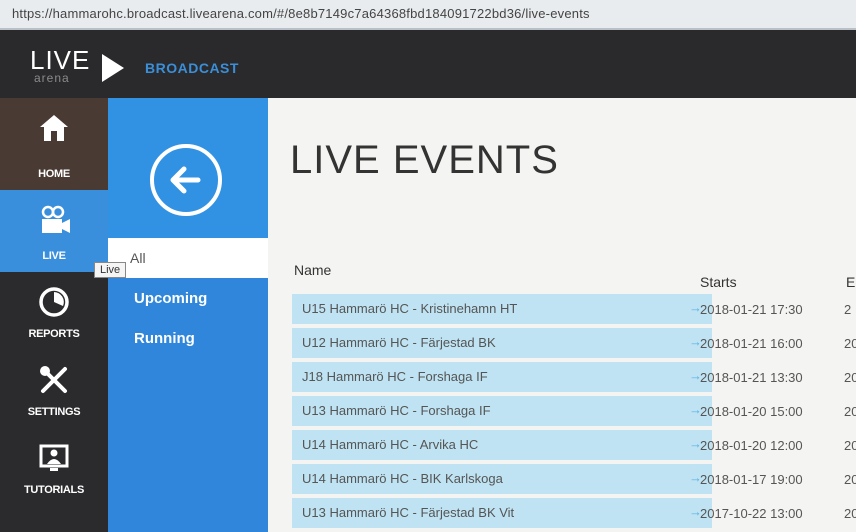 This screenshot has width=856, height=532. I want to click on sidebar-item-live: LIVE, so click(54, 231).